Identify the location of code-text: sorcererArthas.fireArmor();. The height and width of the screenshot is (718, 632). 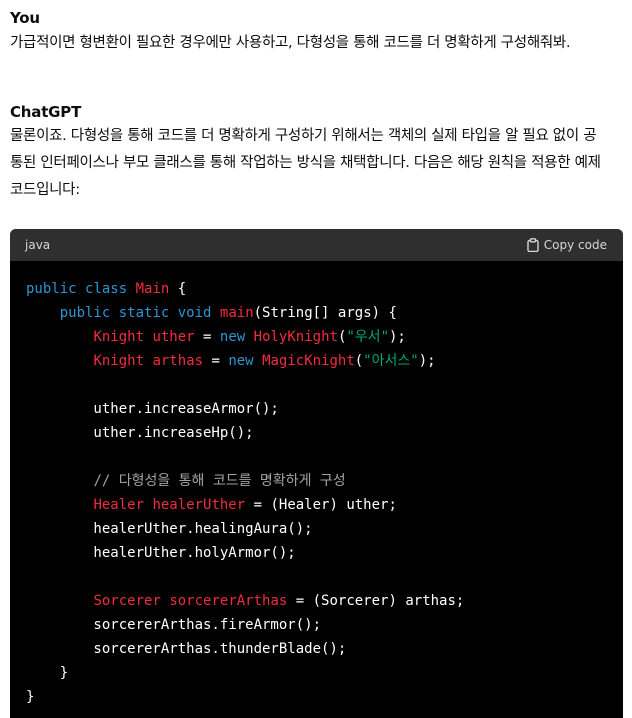
(174, 625).